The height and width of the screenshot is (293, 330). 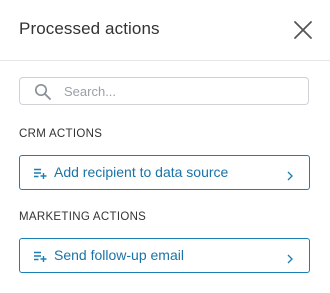 I want to click on action-send-follow-up-email: Send follow-up email, so click(x=164, y=255).